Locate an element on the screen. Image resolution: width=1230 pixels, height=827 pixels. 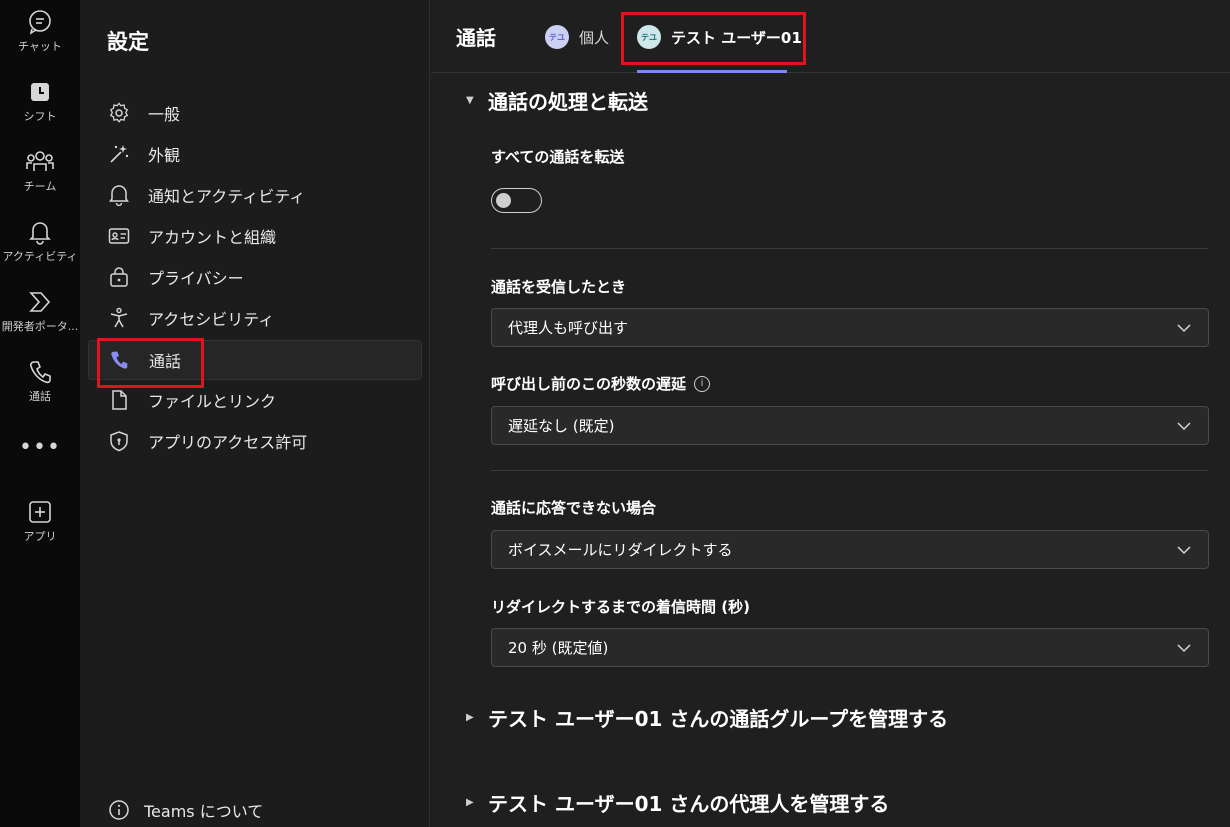
highlight-box-calls is located at coordinates (150, 363).